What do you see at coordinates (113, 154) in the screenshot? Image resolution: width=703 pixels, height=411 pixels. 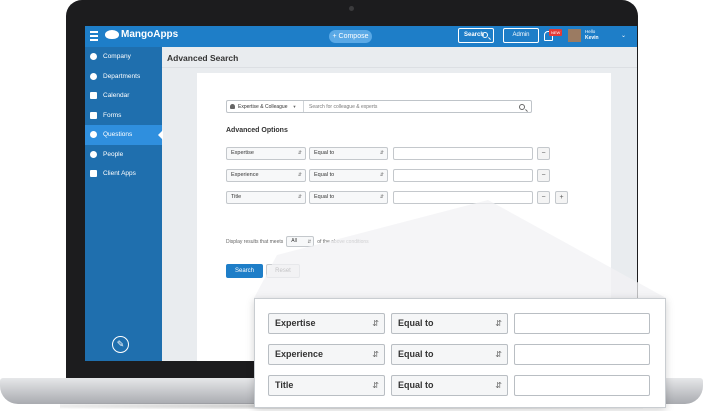 I see `sidebar-item-label: People` at bounding box center [113, 154].